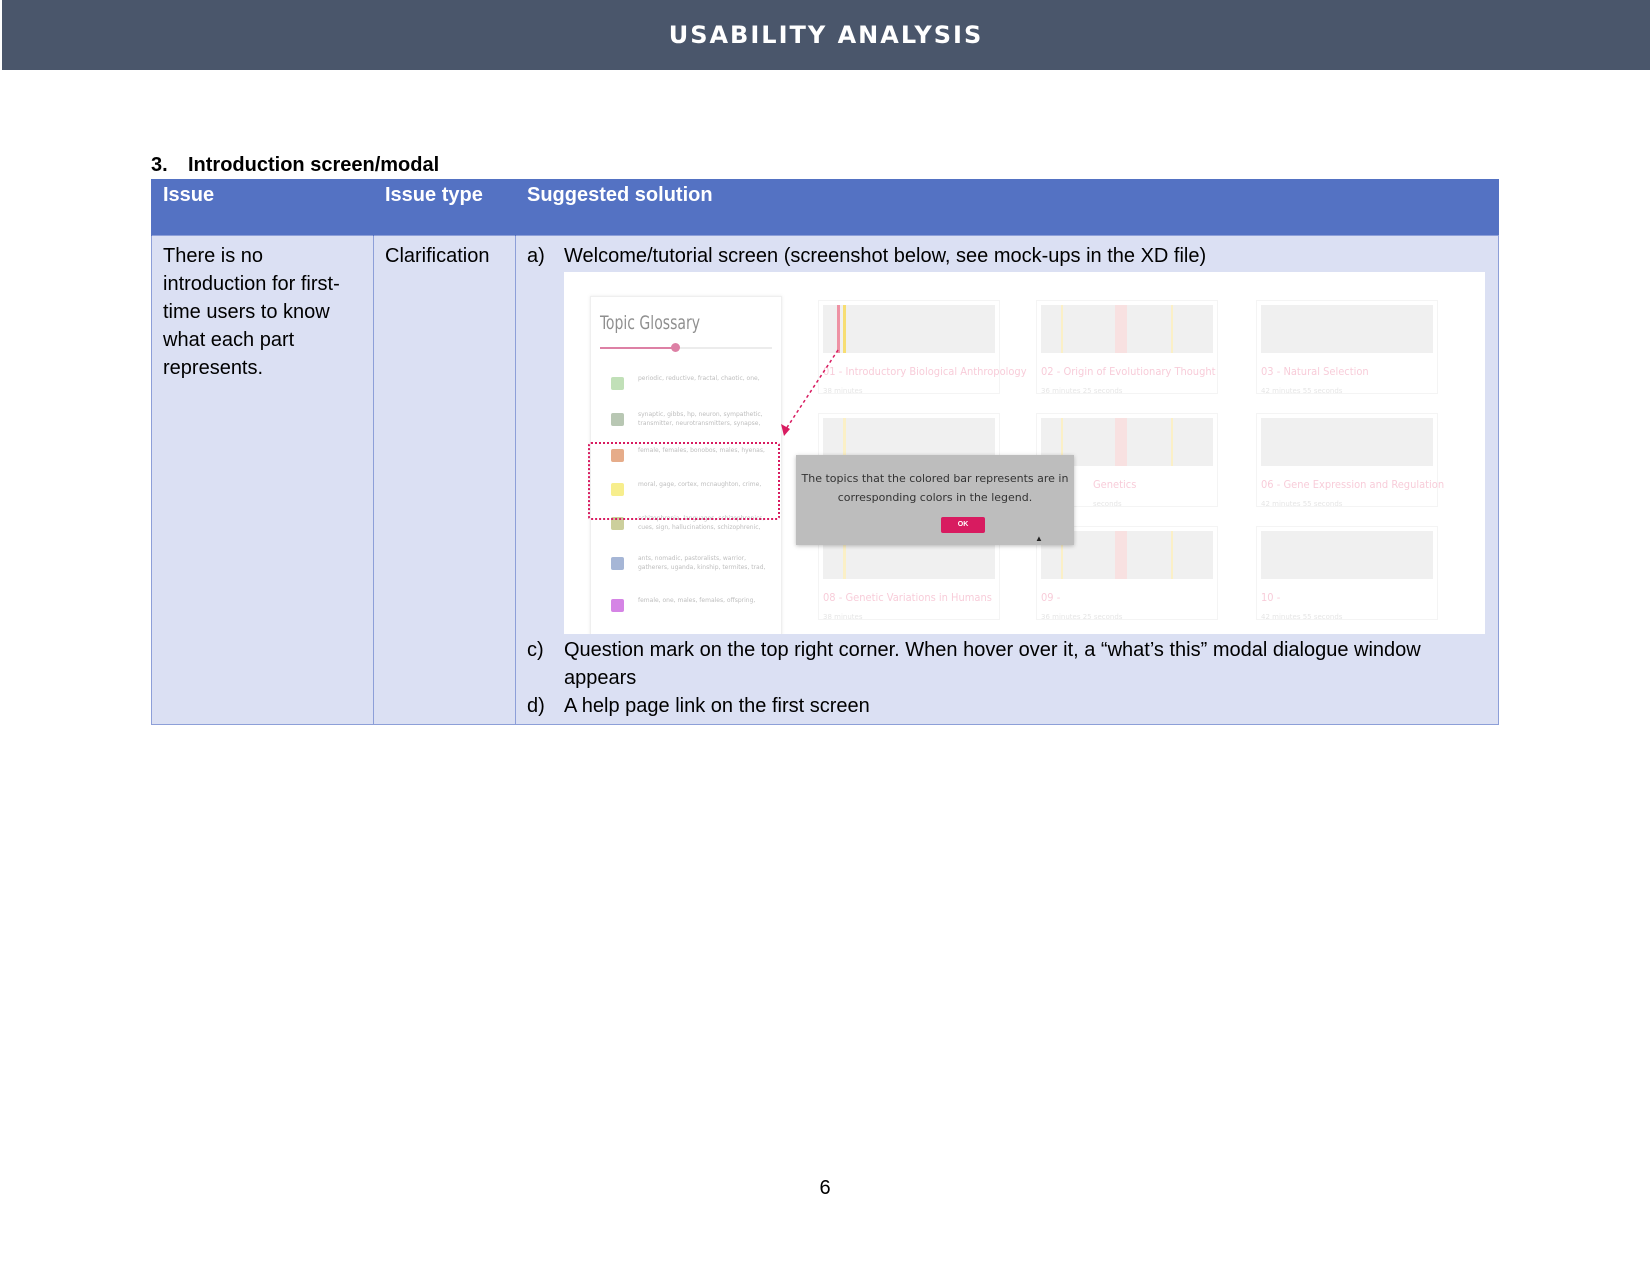  I want to click on solution-d: d) A help page link on the first screen, so click(1007, 706).